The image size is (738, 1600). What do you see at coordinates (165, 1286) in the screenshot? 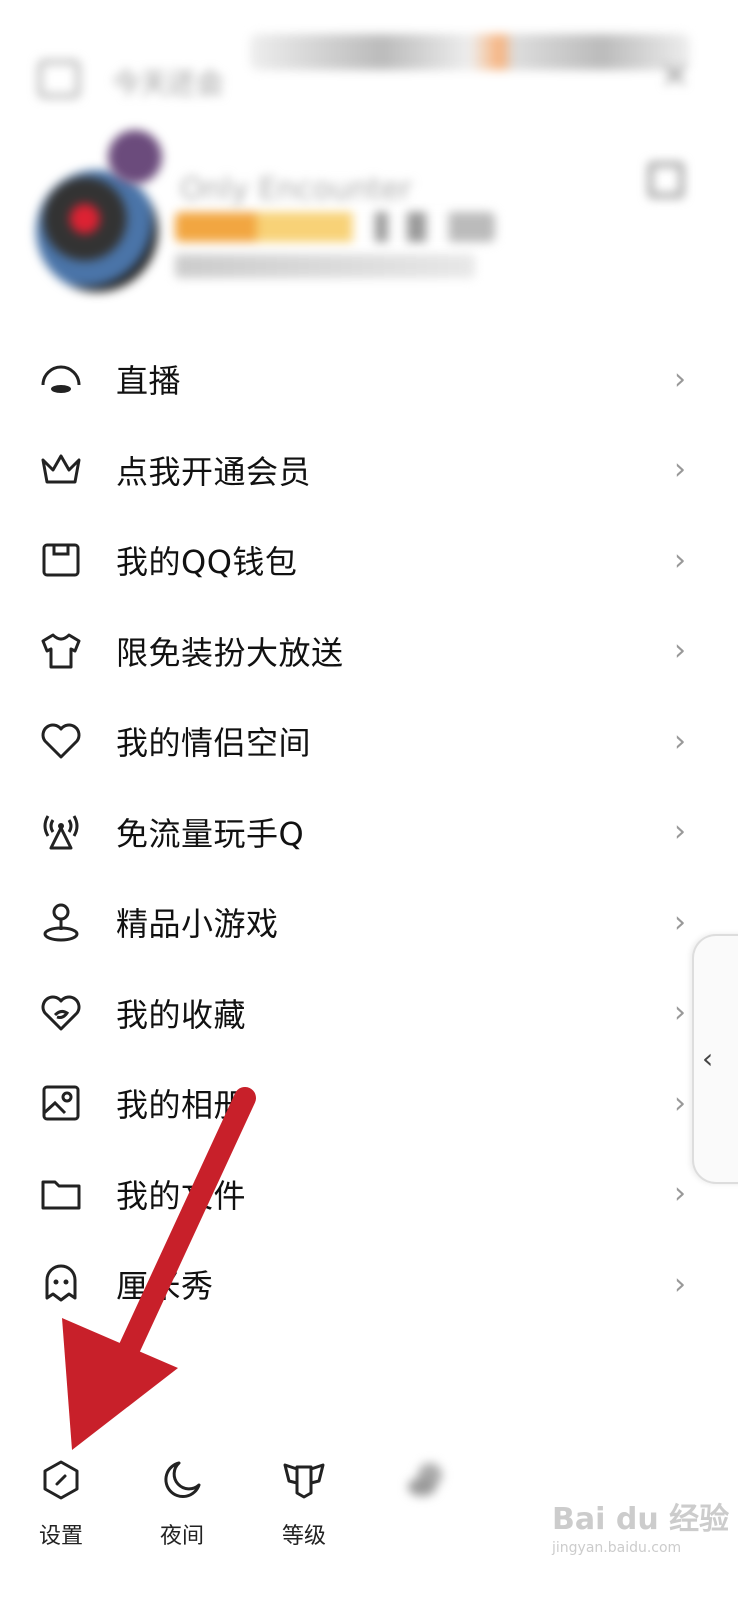
I see `menu-label: 厘米秀` at bounding box center [165, 1286].